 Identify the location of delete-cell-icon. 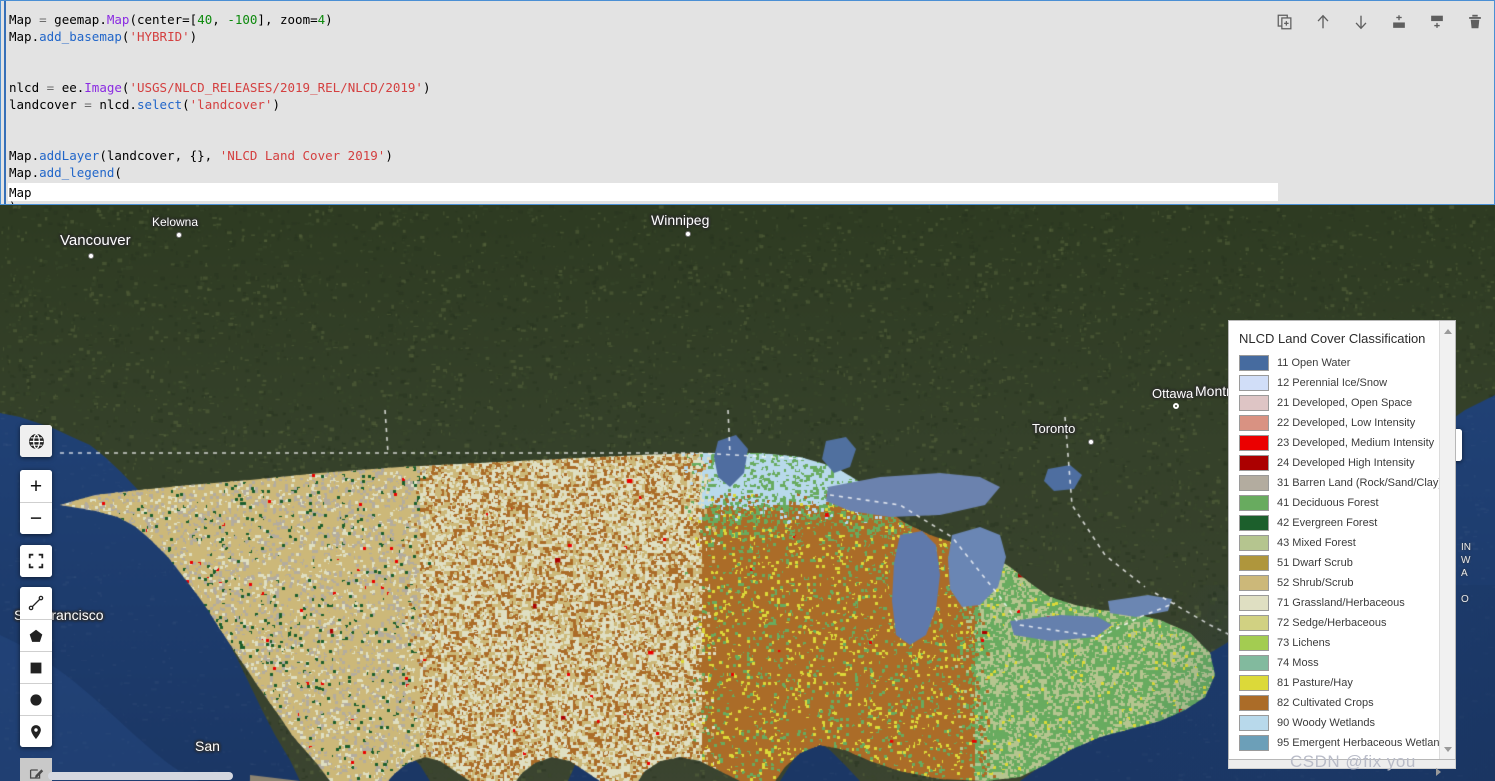
(1475, 22).